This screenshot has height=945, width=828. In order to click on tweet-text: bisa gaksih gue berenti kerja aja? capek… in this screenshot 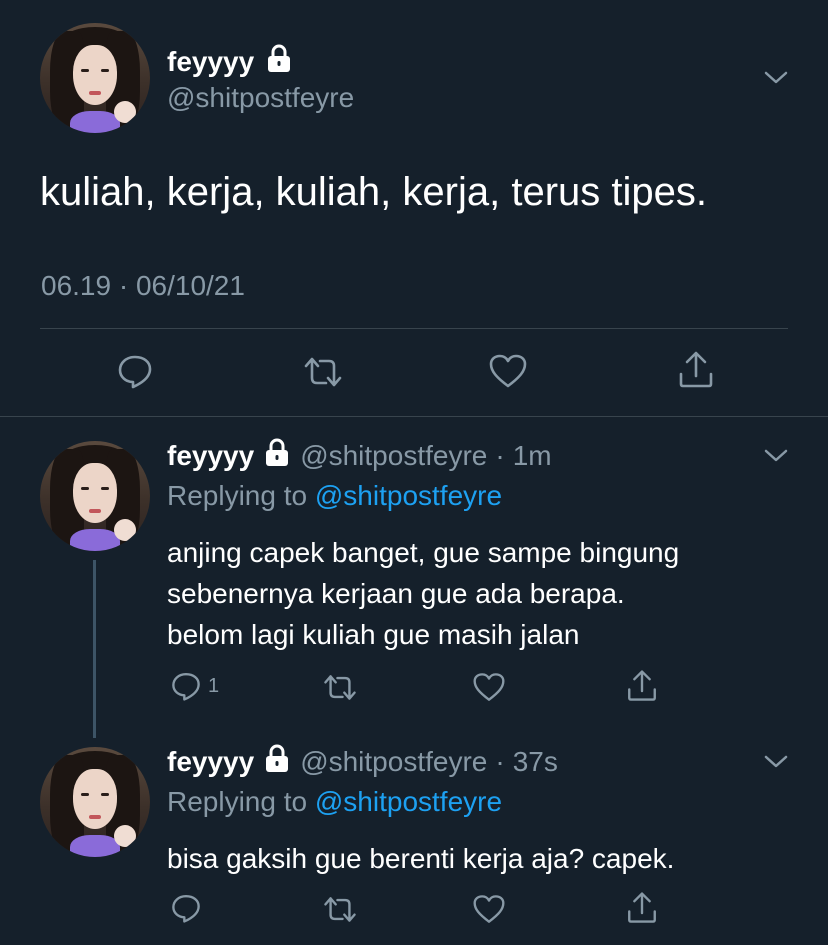, I will do `click(420, 858)`.